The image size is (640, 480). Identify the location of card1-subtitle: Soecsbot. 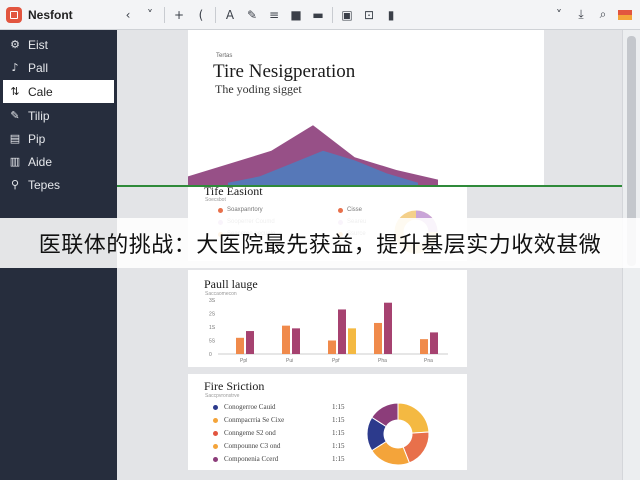
(215, 200).